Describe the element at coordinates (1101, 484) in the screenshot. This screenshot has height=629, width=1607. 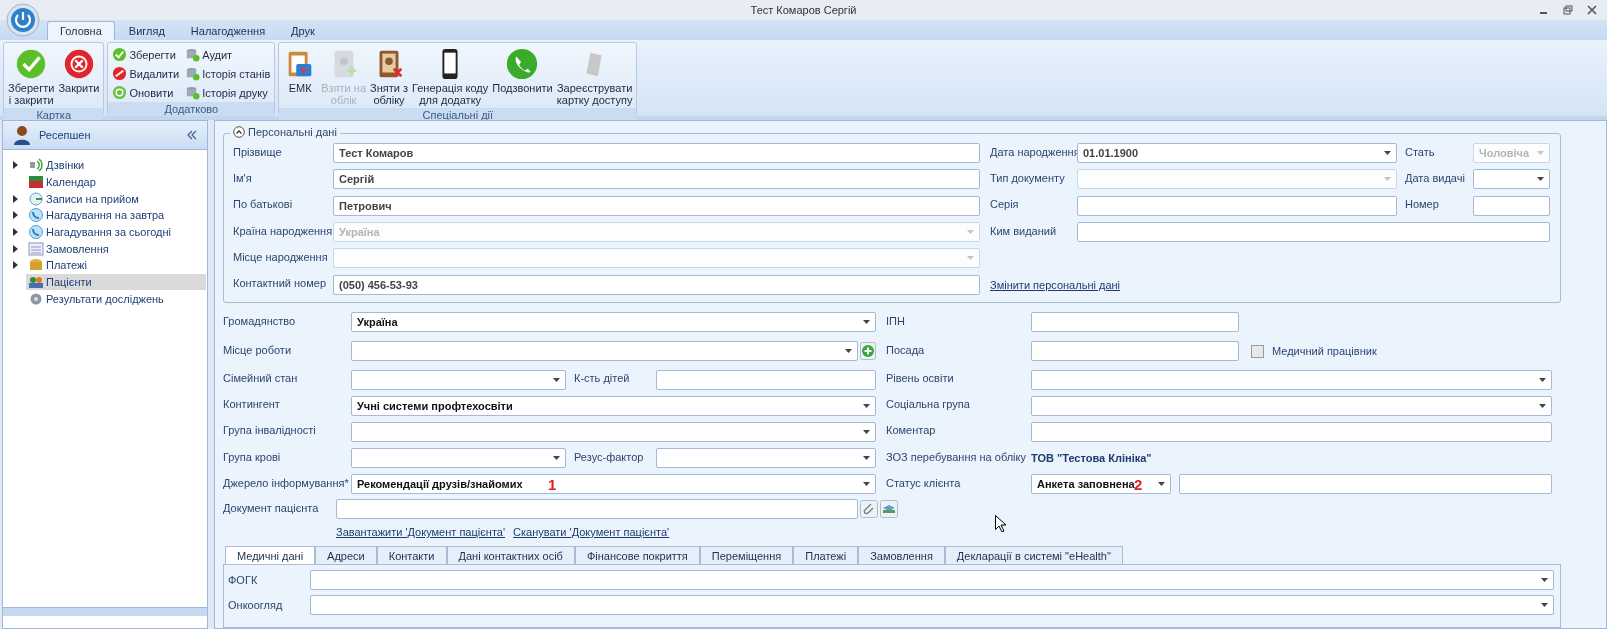
I see `dropdown-field: Анкета заповнена2` at that location.